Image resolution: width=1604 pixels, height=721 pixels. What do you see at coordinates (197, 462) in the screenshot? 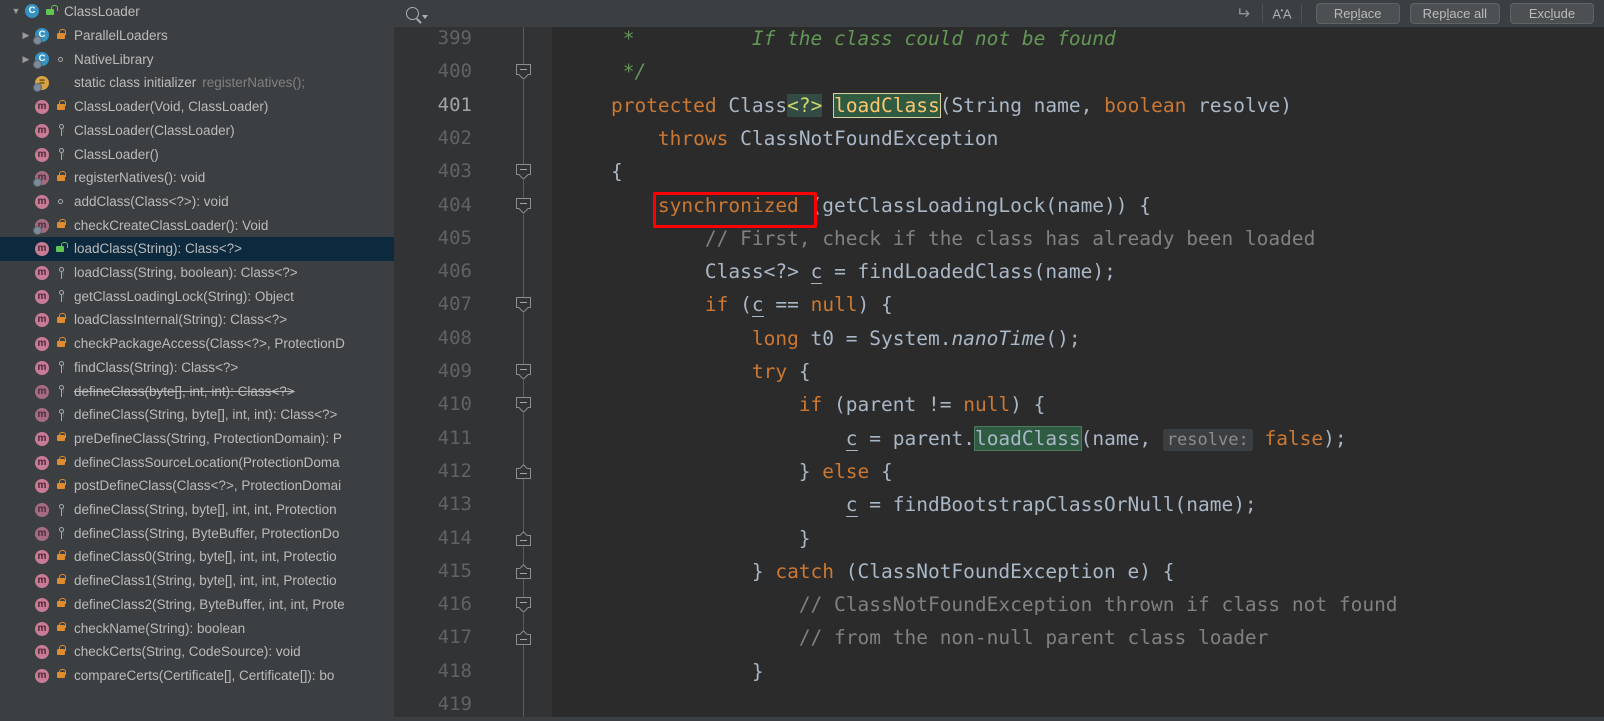
I see `structure-tree-item: defineClassSourceLocation(ProtectionDoma` at bounding box center [197, 462].